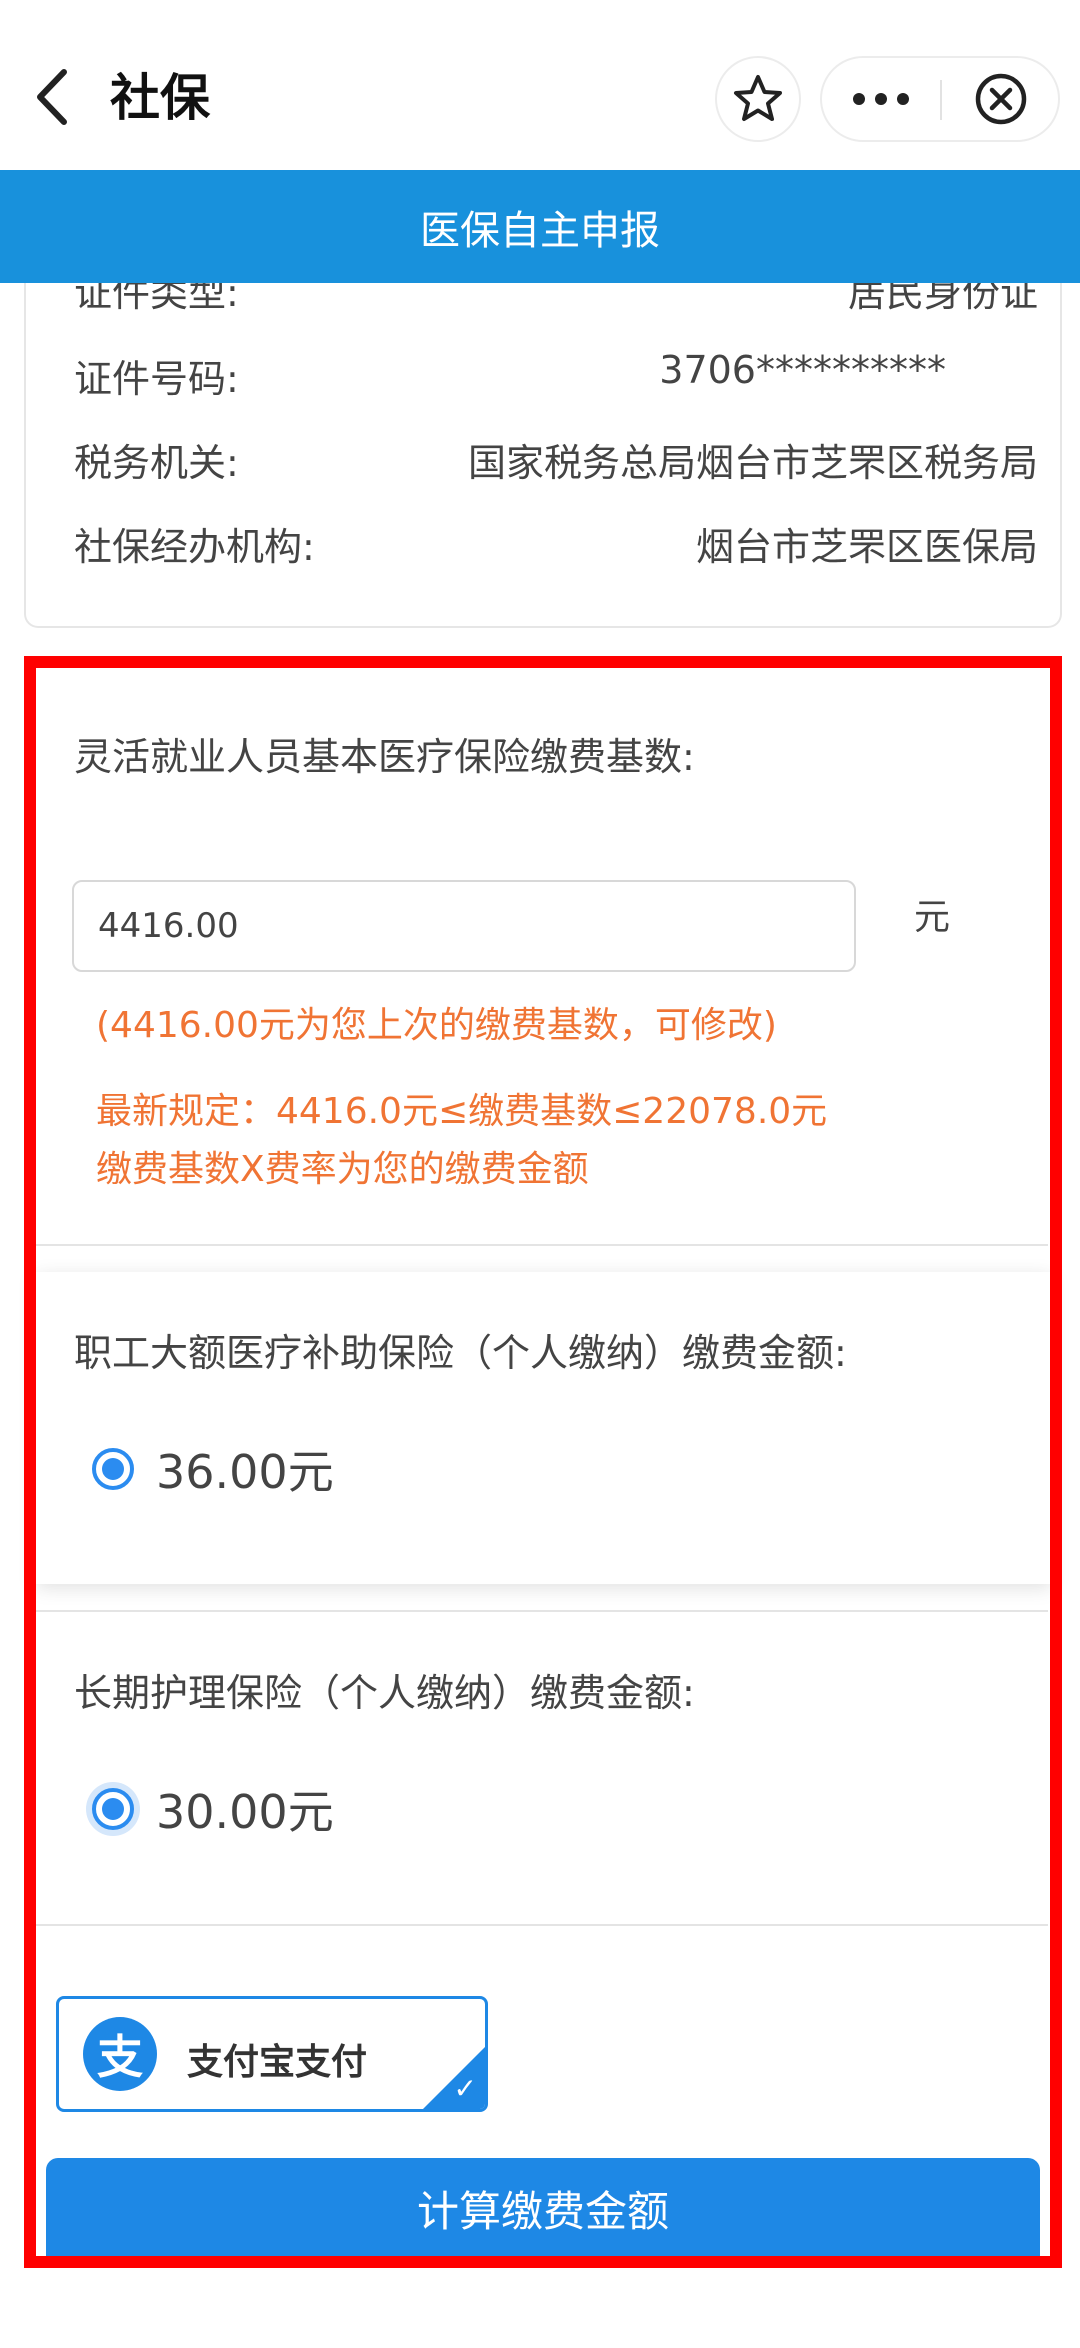  I want to click on info-row-id-number: 证件号码: 3706**********, so click(556, 376).